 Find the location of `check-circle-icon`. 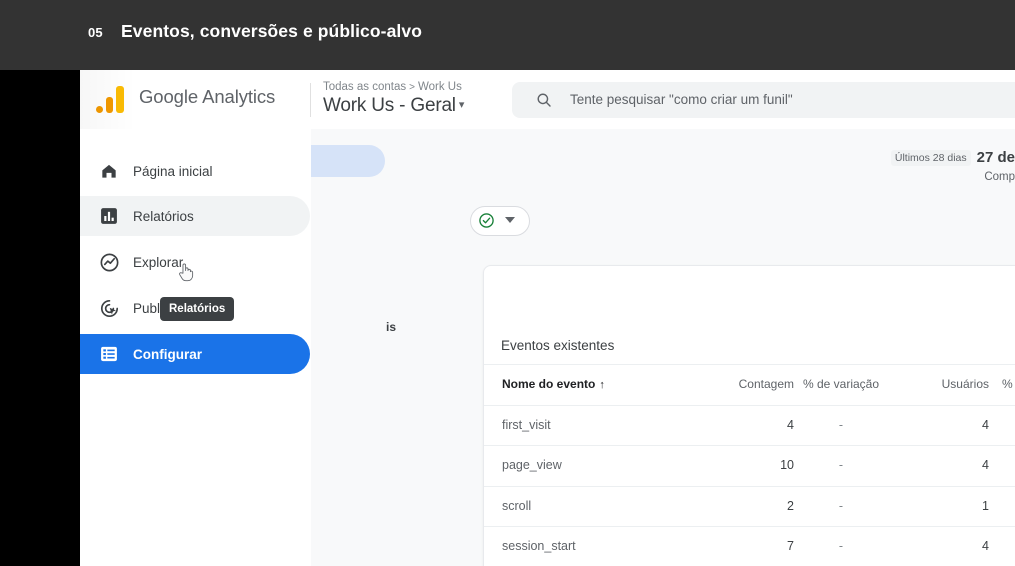

check-circle-icon is located at coordinates (486, 220).